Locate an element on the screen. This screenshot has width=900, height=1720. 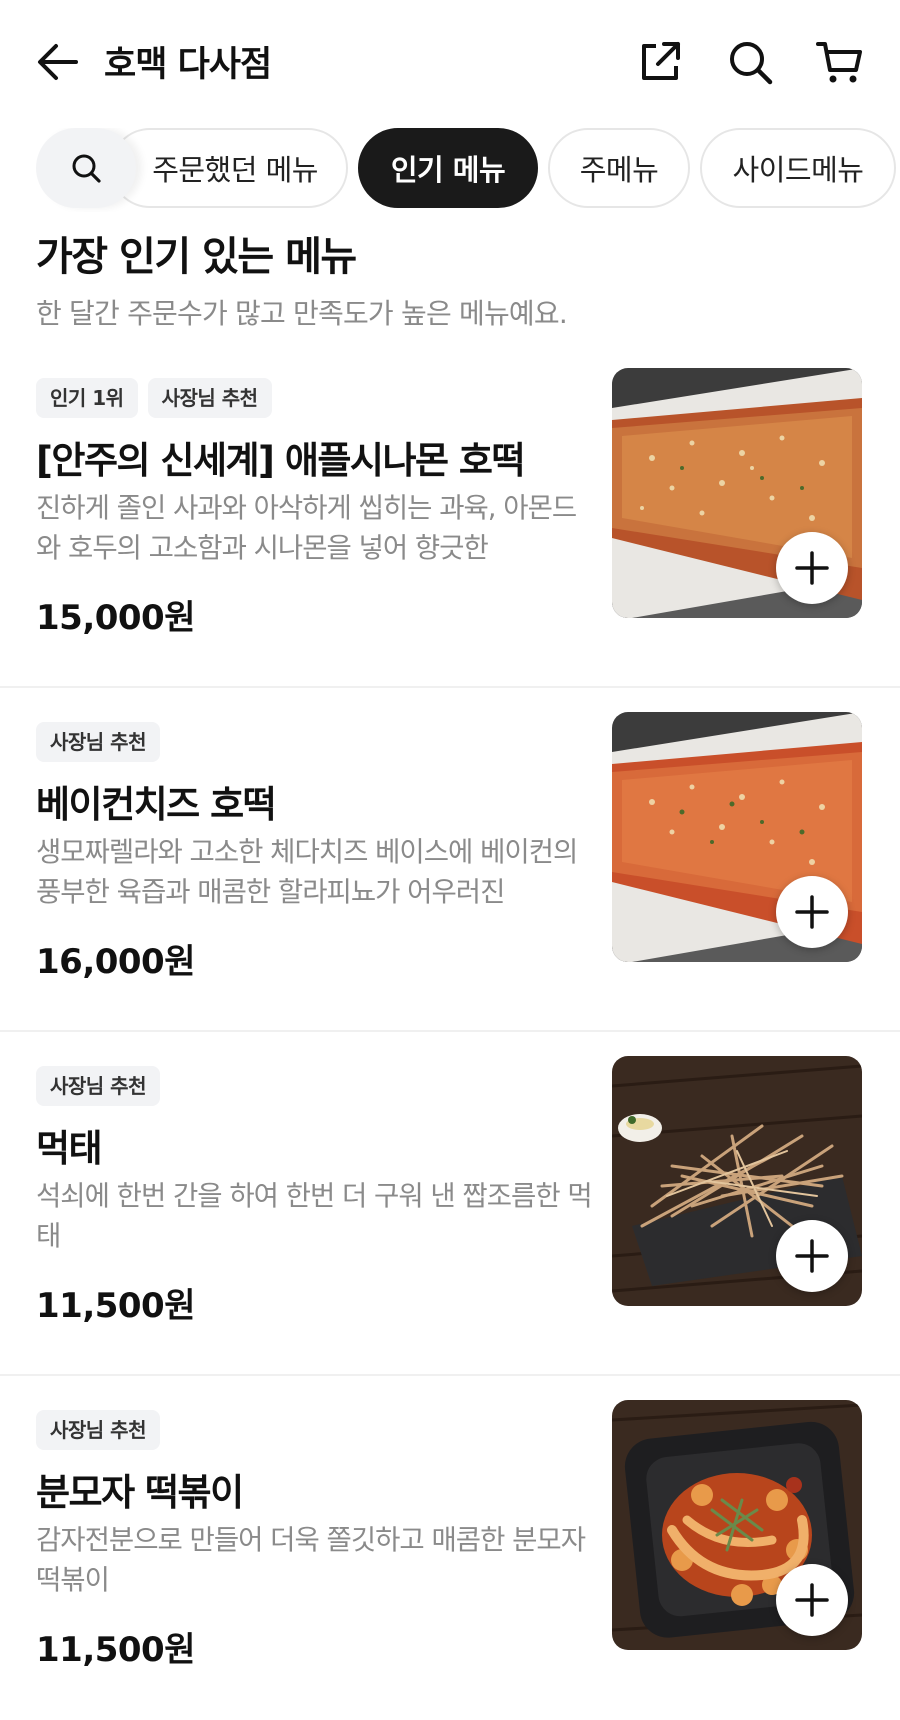
item-name: [안주의 신세계] 애플시나몬 호떡 is located at coordinates (280, 460).